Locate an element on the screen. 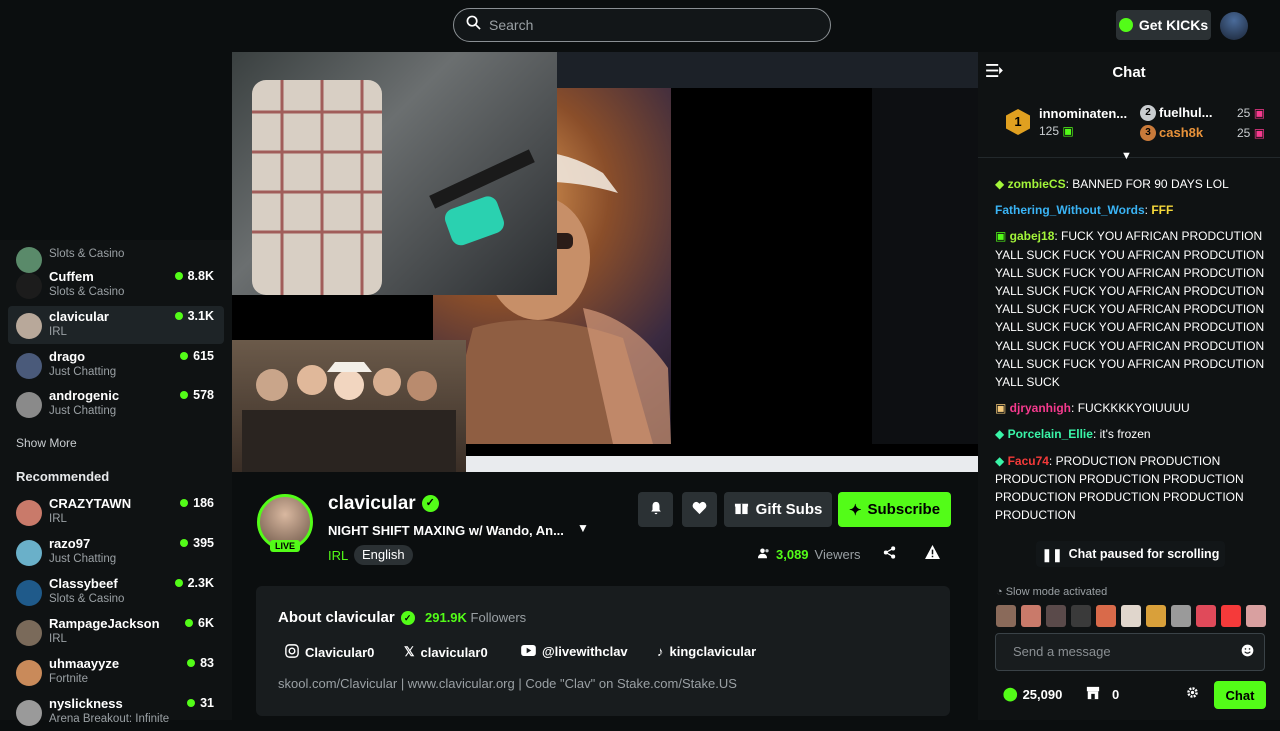 Image resolution: width=1280 pixels, height=731 pixels. chat-paused-banner: ❚❚ Chat paused for scrolling is located at coordinates (1130, 554).